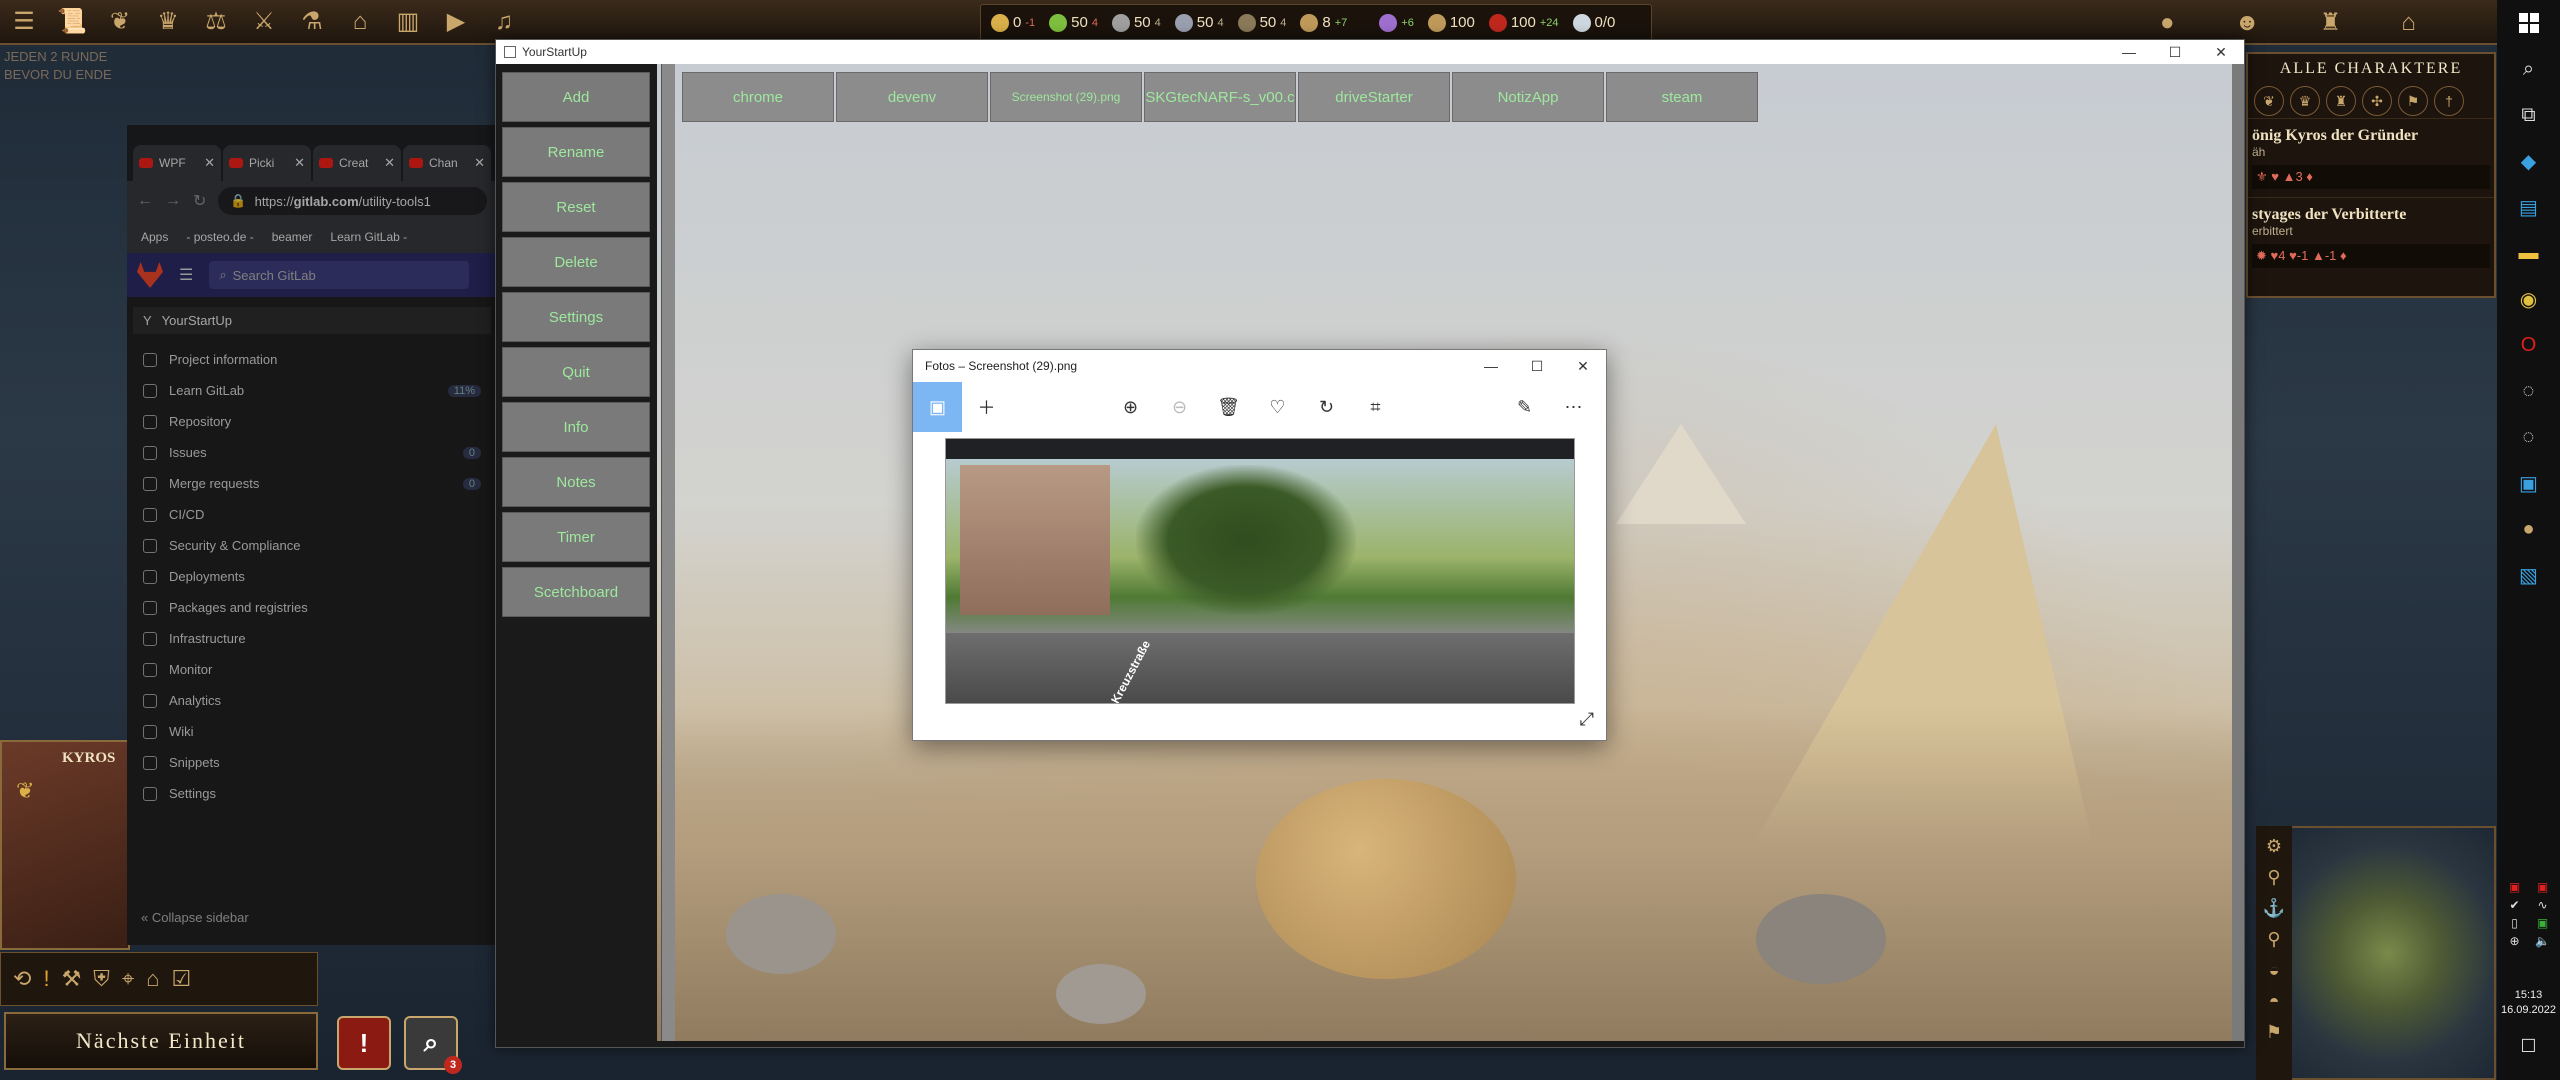 This screenshot has height=1080, width=2560. I want to click on info-button: Info, so click(576, 427).